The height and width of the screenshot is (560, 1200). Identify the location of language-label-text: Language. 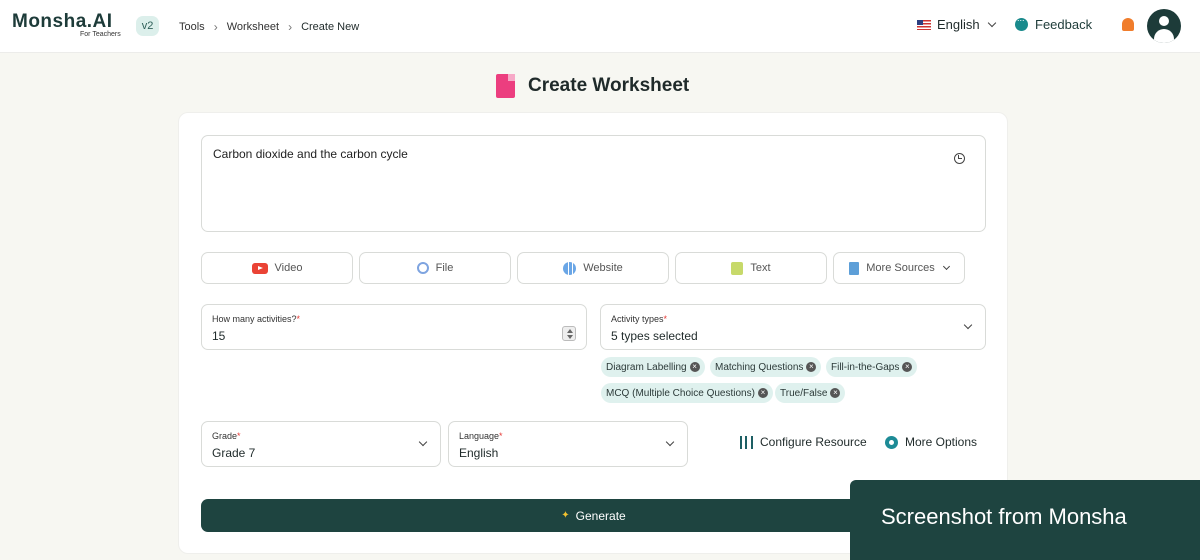
(479, 436).